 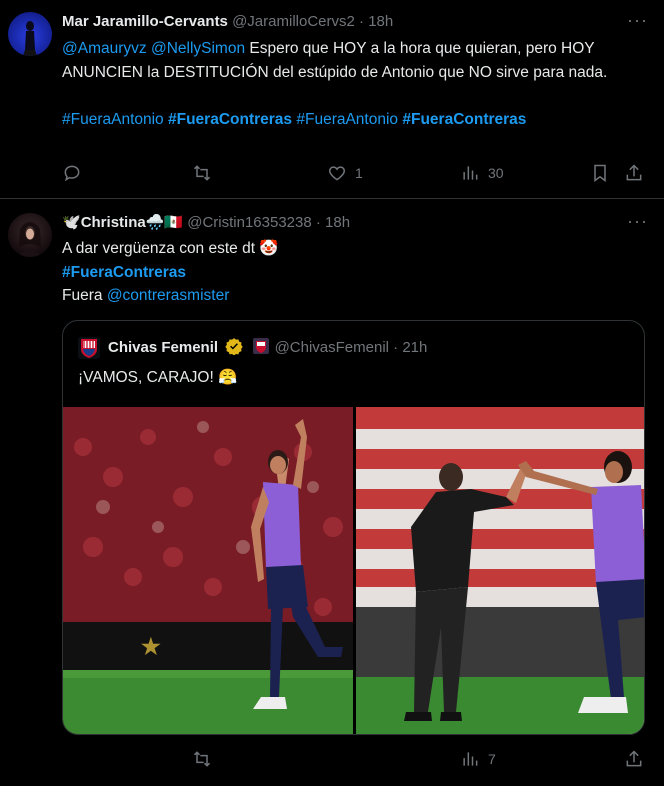 I want to click on bookmark-button, so click(x=600, y=173).